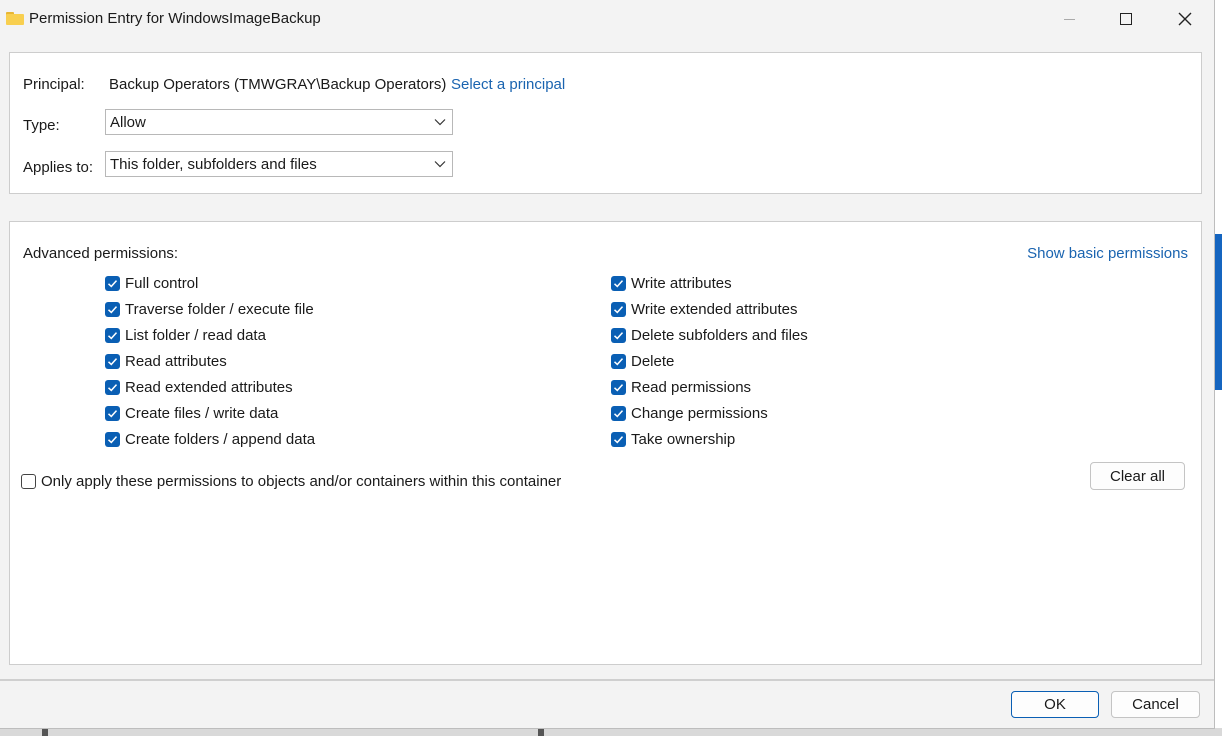 This screenshot has width=1222, height=736. I want to click on maximize-icon, so click(1126, 19).